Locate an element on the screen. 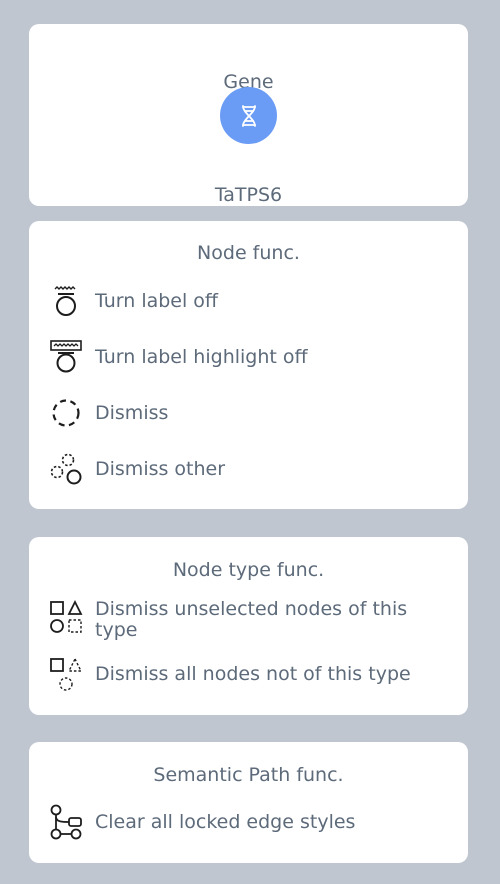 The width and height of the screenshot is (500, 884). gene-name: TaTPS6 is located at coordinates (248, 195).